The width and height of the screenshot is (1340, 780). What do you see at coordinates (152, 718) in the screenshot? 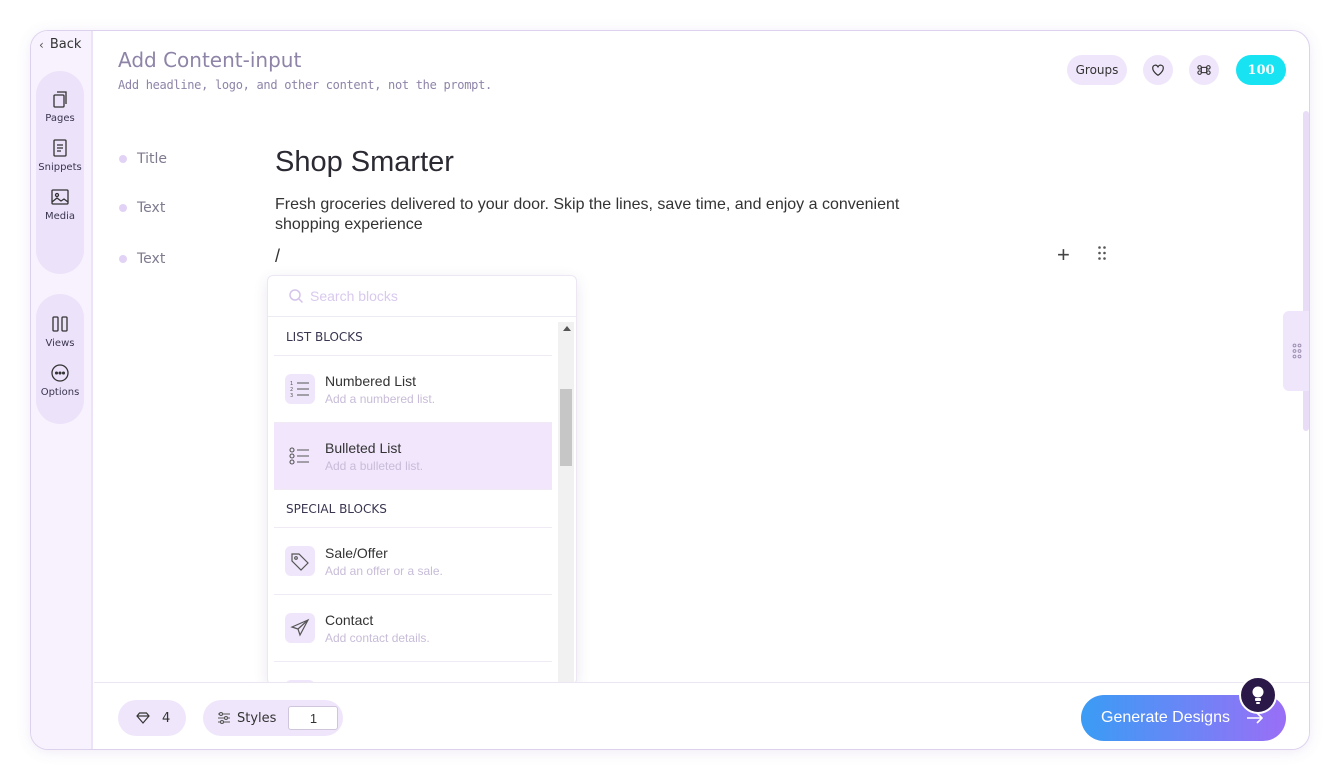
I see `diamond-counter-button: 4` at bounding box center [152, 718].